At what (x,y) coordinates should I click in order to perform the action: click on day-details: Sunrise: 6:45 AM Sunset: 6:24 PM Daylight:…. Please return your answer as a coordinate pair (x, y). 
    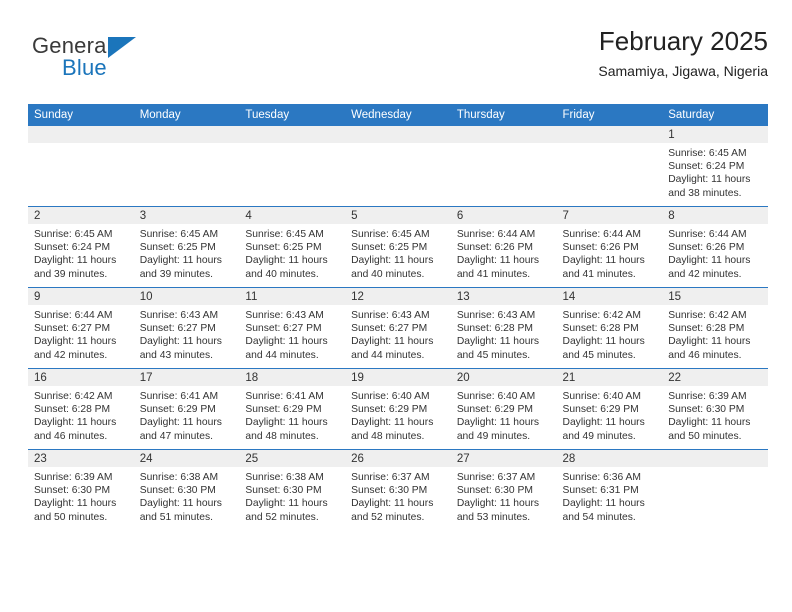
    Looking at the image, I should click on (81, 252).